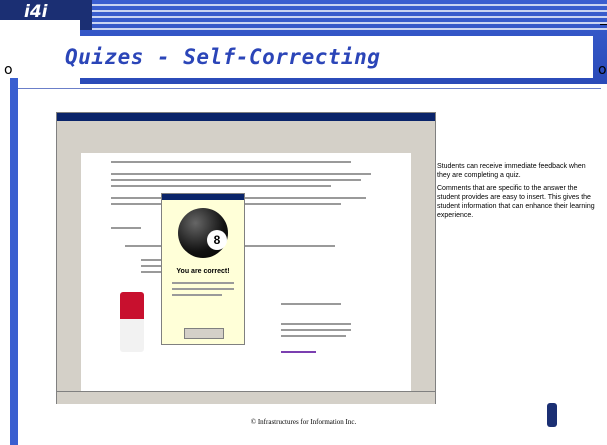 Image resolution: width=607 pixels, height=445 pixels. Describe the element at coordinates (14, 261) in the screenshot. I see `left-rail` at that location.